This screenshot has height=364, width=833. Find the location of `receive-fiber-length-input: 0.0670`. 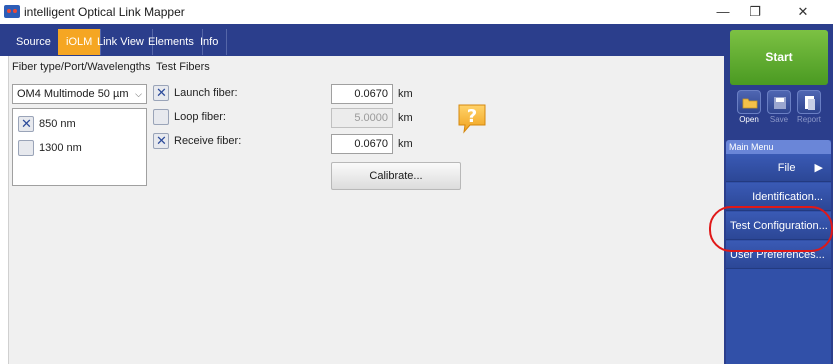

receive-fiber-length-input: 0.0670 is located at coordinates (362, 144).